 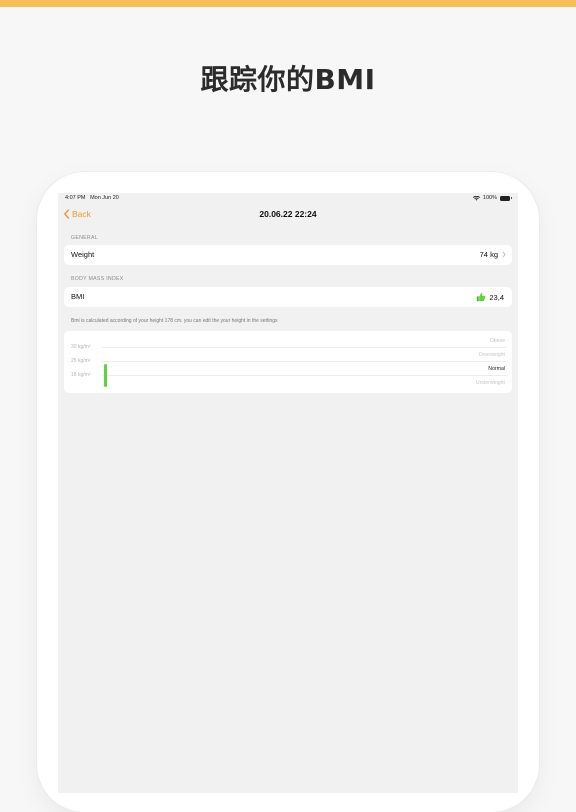 I want to click on weight-label: Weight, so click(x=83, y=254).